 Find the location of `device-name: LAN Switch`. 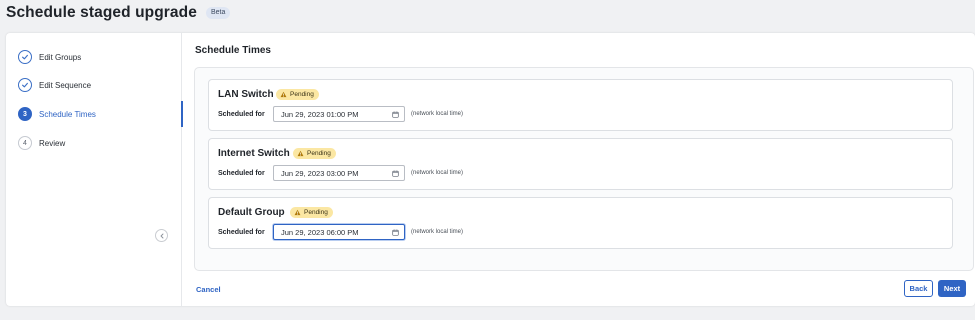

device-name: LAN Switch is located at coordinates (246, 94).